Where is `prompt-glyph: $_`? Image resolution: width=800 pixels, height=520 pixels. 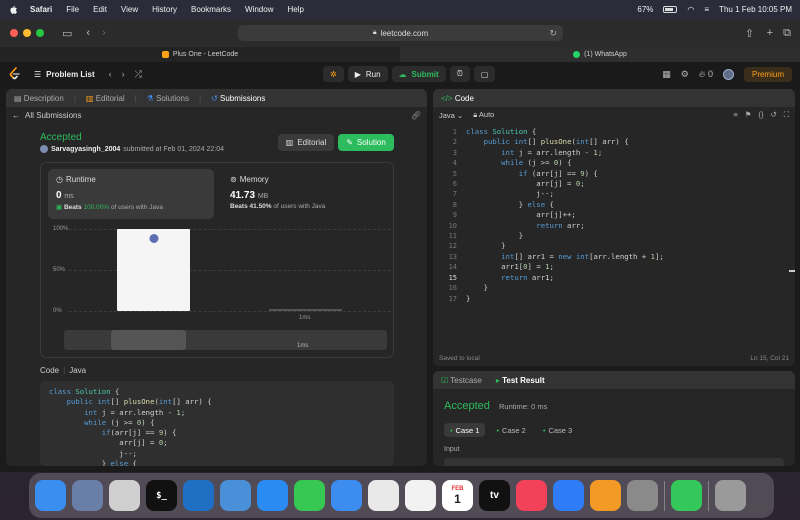 prompt-glyph: $_ is located at coordinates (161, 495).